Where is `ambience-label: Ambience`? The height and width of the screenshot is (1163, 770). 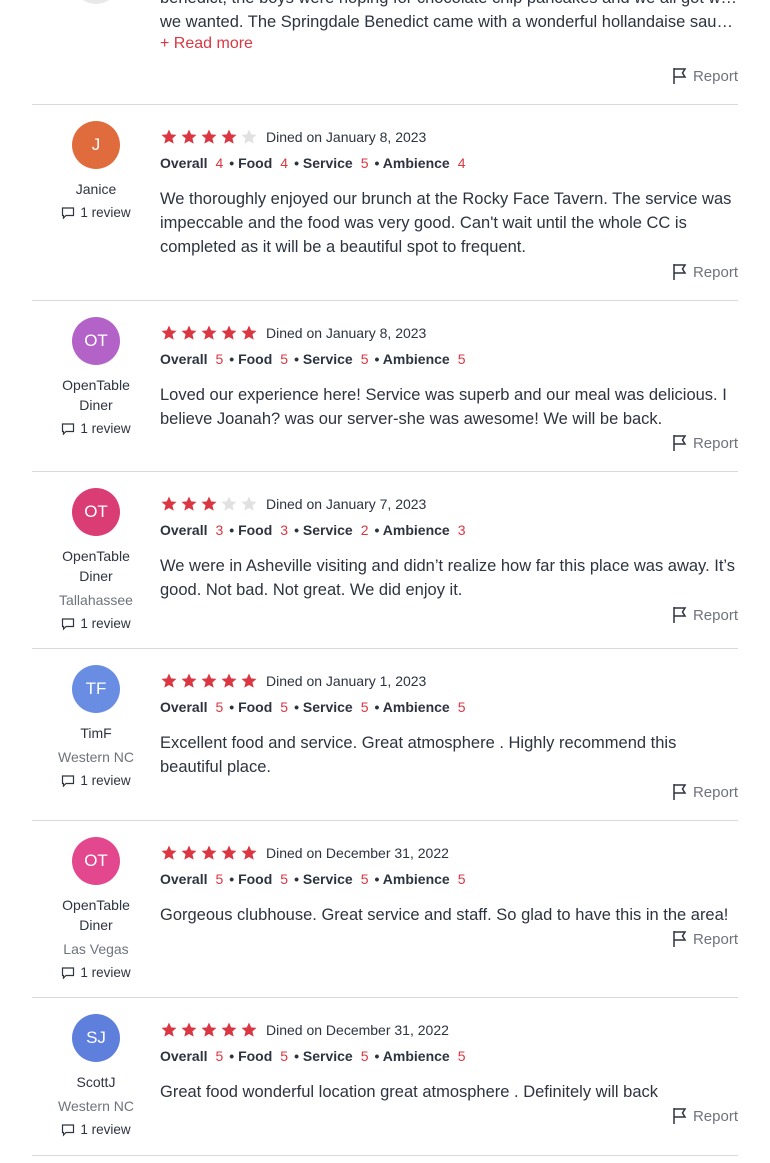
ambience-label: Ambience is located at coordinates (416, 359).